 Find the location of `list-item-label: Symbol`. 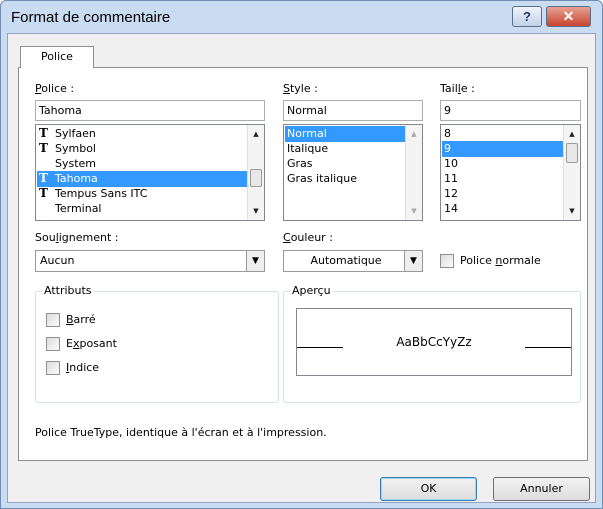

list-item-label: Symbol is located at coordinates (75, 148).